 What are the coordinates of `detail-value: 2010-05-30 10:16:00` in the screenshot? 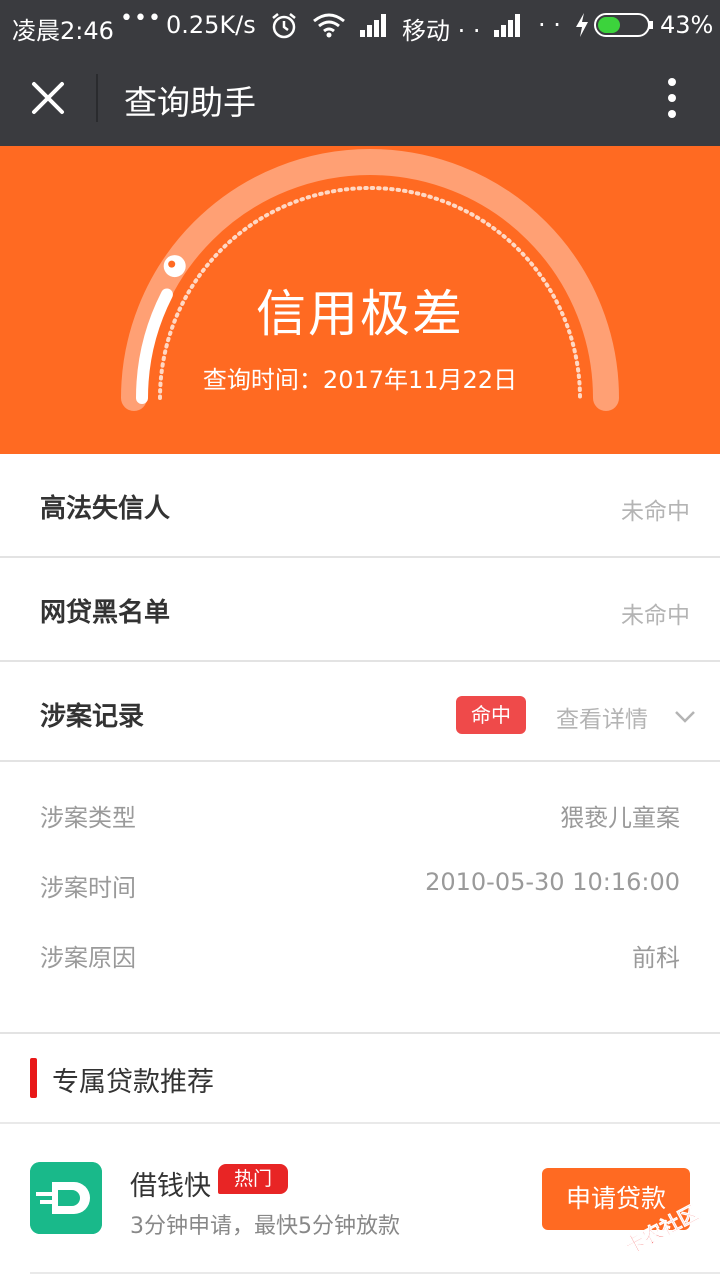 It's located at (552, 882).